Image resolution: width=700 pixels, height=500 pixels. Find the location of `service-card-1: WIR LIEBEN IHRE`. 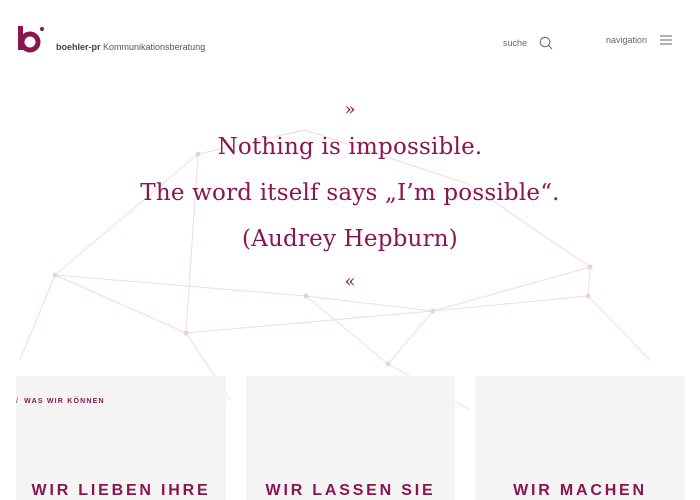

service-card-1: WIR LIEBEN IHRE is located at coordinates (121, 438).